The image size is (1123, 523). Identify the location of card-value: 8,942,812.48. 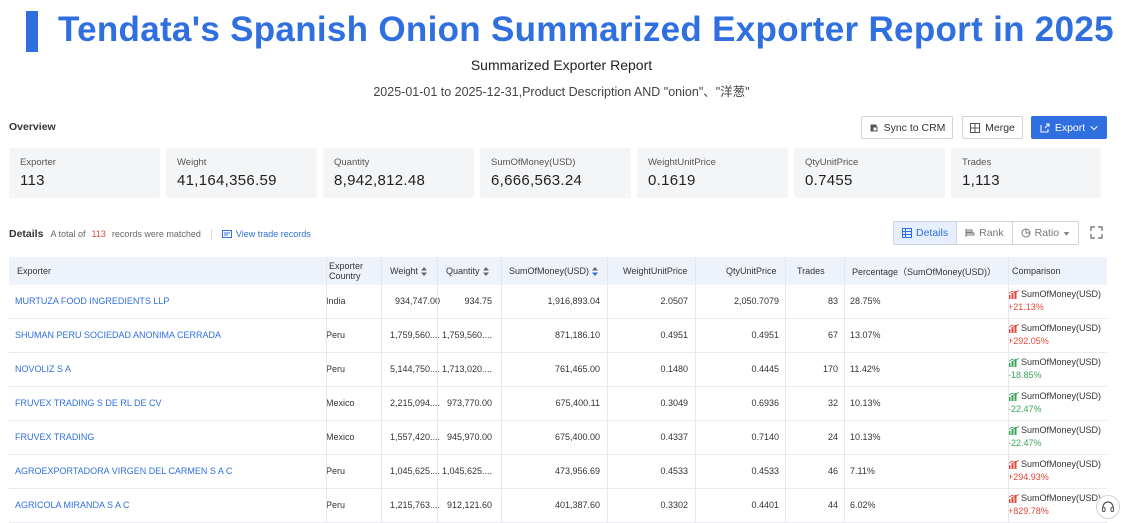
(380, 180).